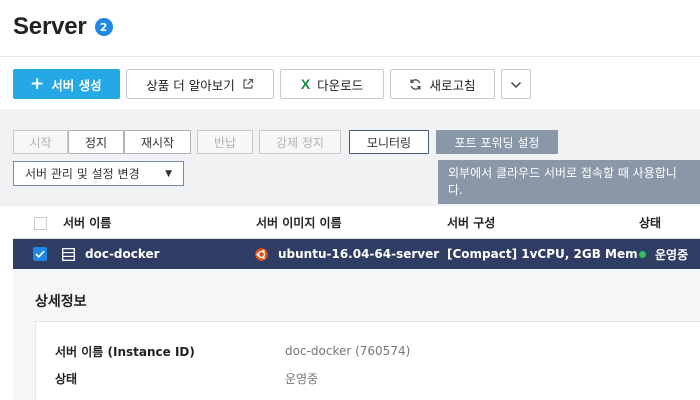 Image resolution: width=700 pixels, height=400 pixels. I want to click on server-name-cell: doc-docker, so click(111, 254).